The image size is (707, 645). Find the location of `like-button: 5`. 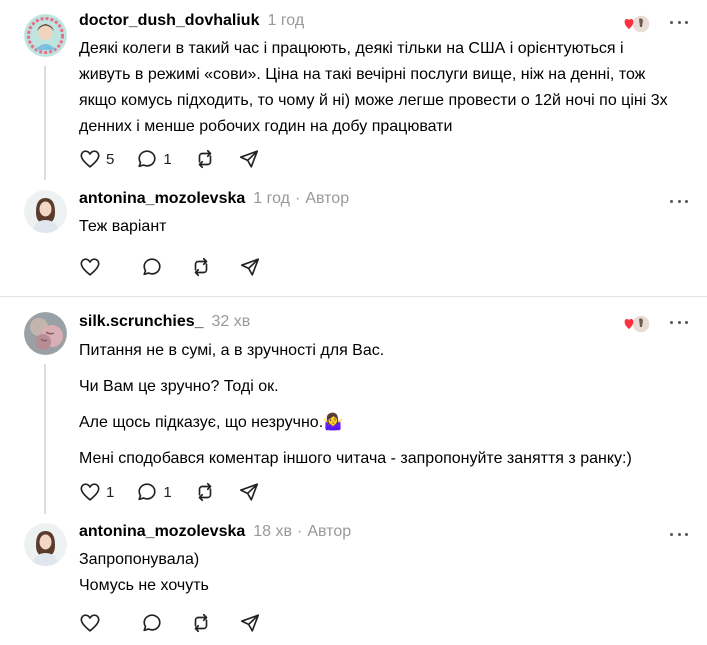

like-button: 5 is located at coordinates (96, 159).